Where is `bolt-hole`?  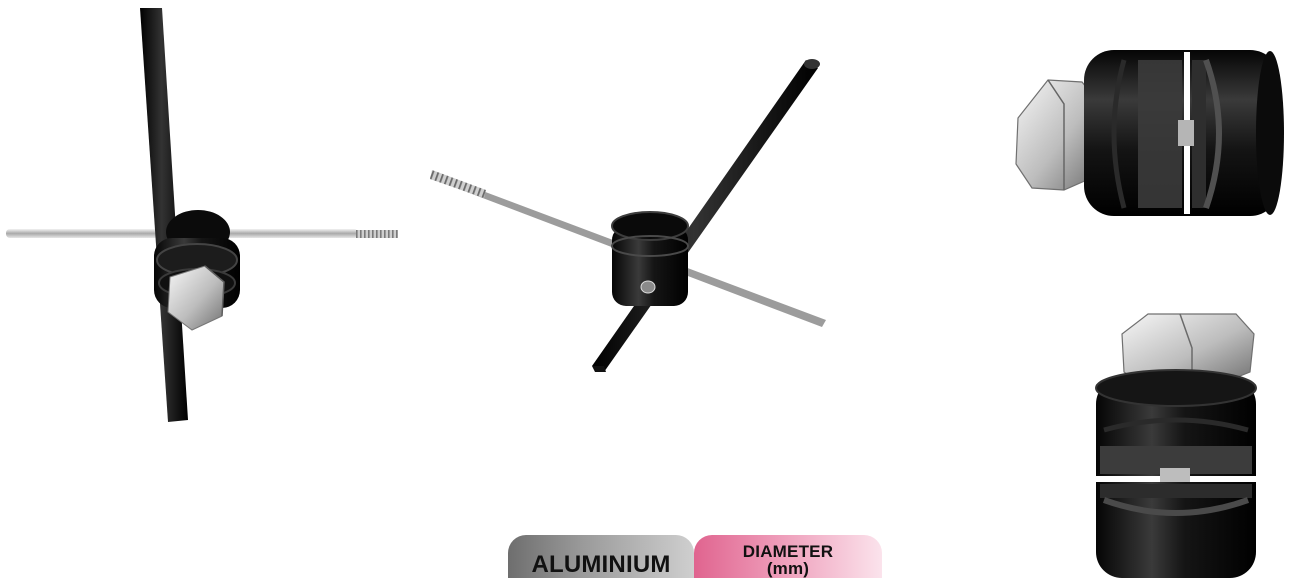 bolt-hole is located at coordinates (648, 287).